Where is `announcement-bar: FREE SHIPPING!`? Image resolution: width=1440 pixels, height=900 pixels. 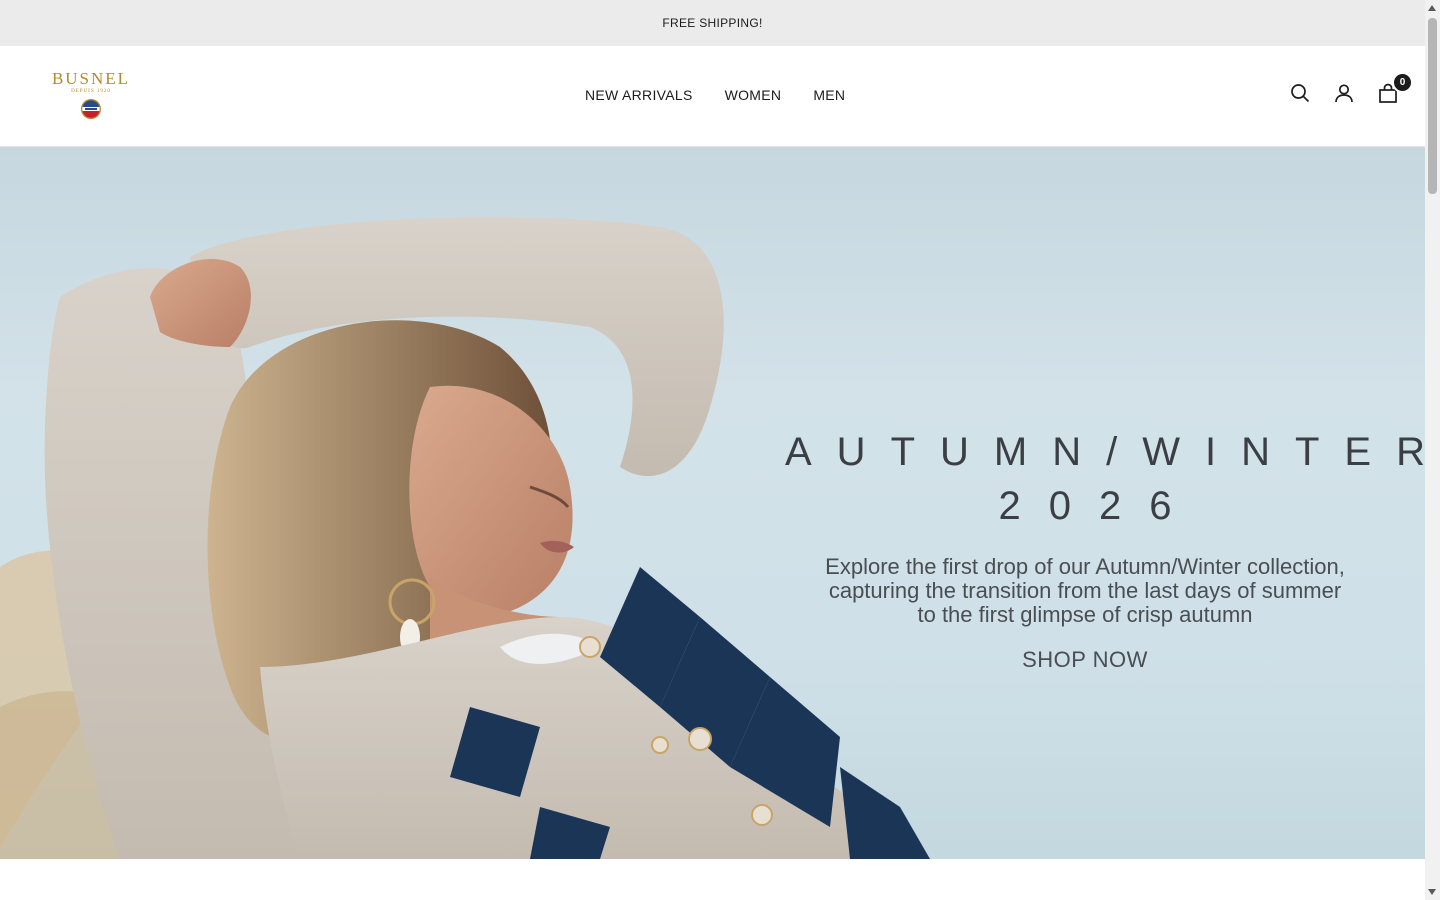 announcement-bar: FREE SHIPPING! is located at coordinates (712, 23).